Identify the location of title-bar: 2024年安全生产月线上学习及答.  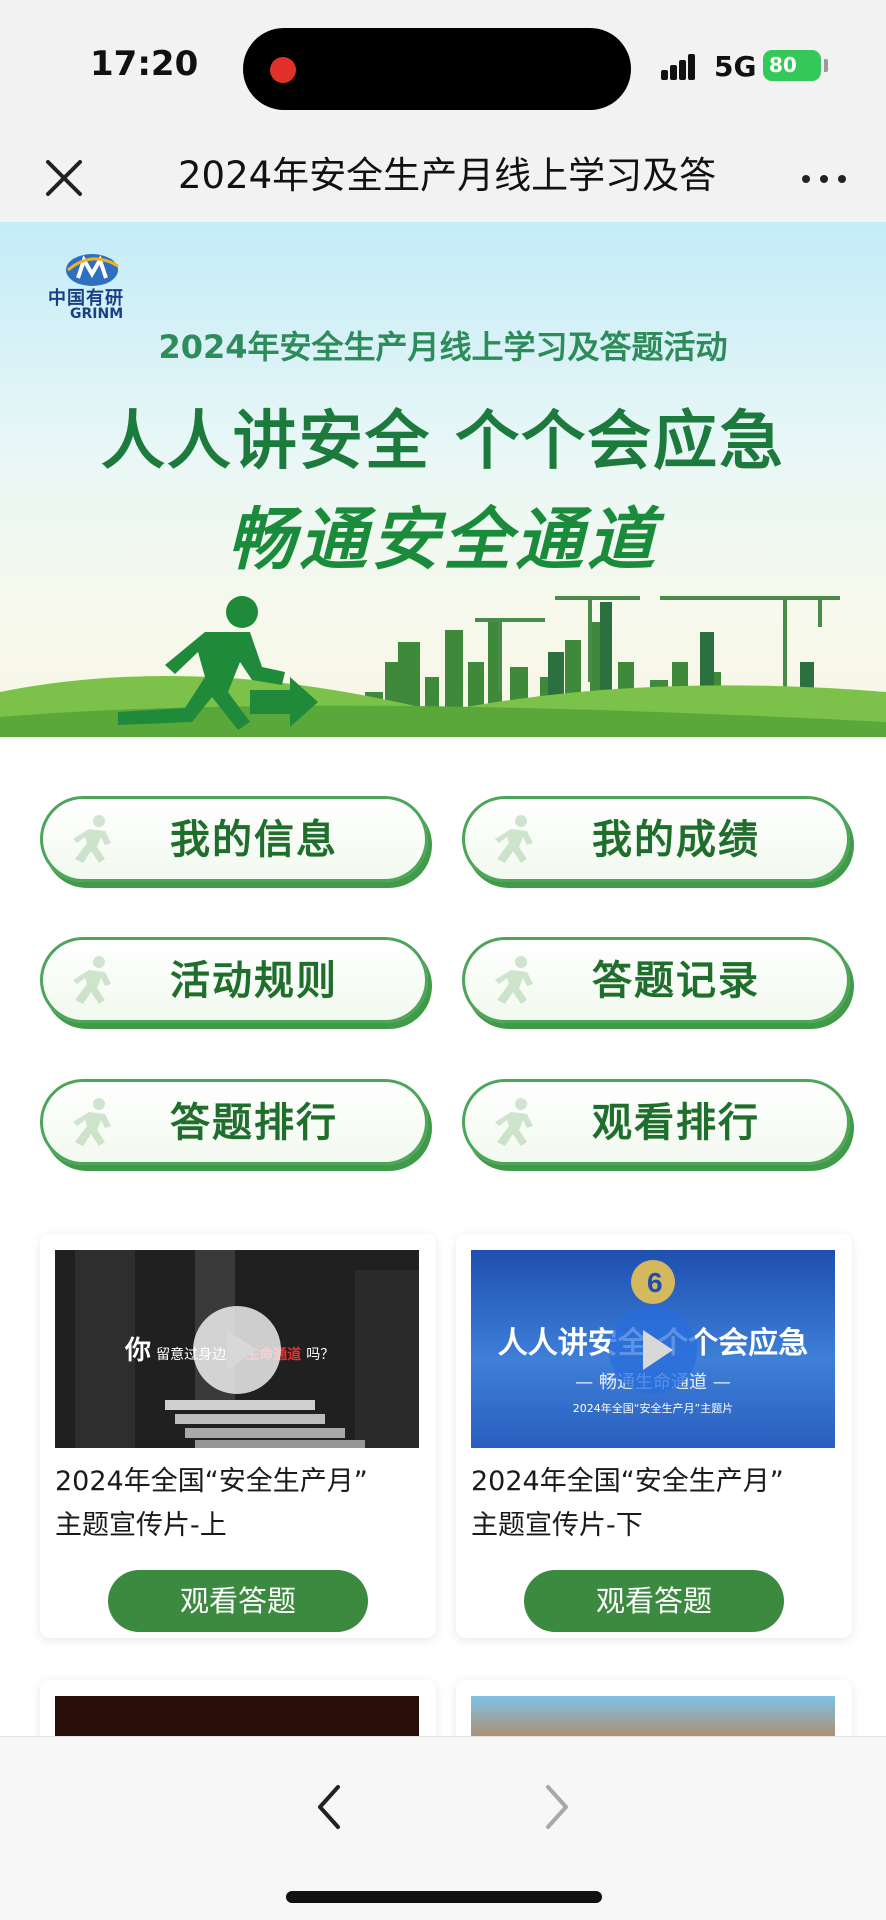
(443, 176).